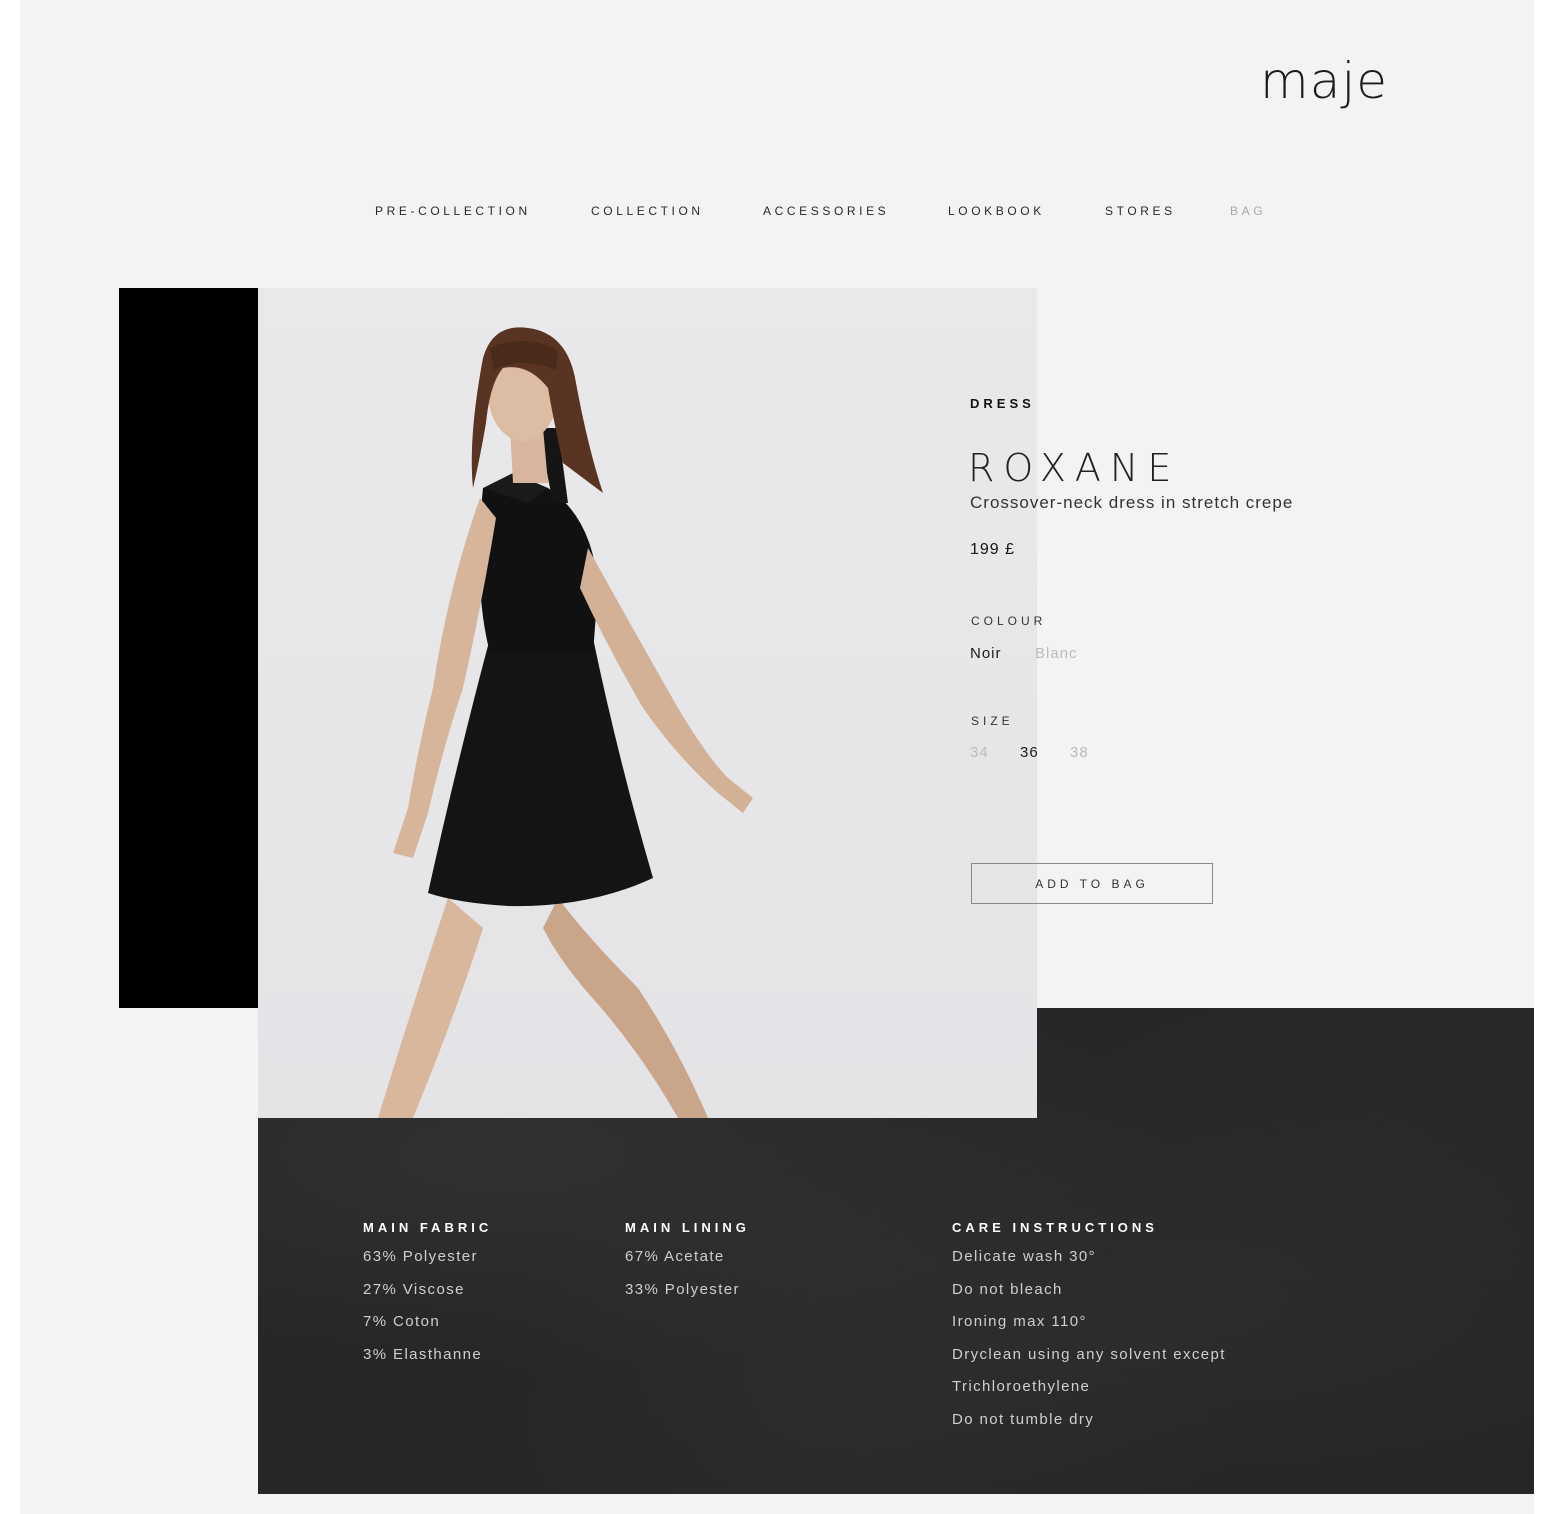 This screenshot has height=1514, width=1554. What do you see at coordinates (1324, 81) in the screenshot?
I see `brand-logo: maje` at bounding box center [1324, 81].